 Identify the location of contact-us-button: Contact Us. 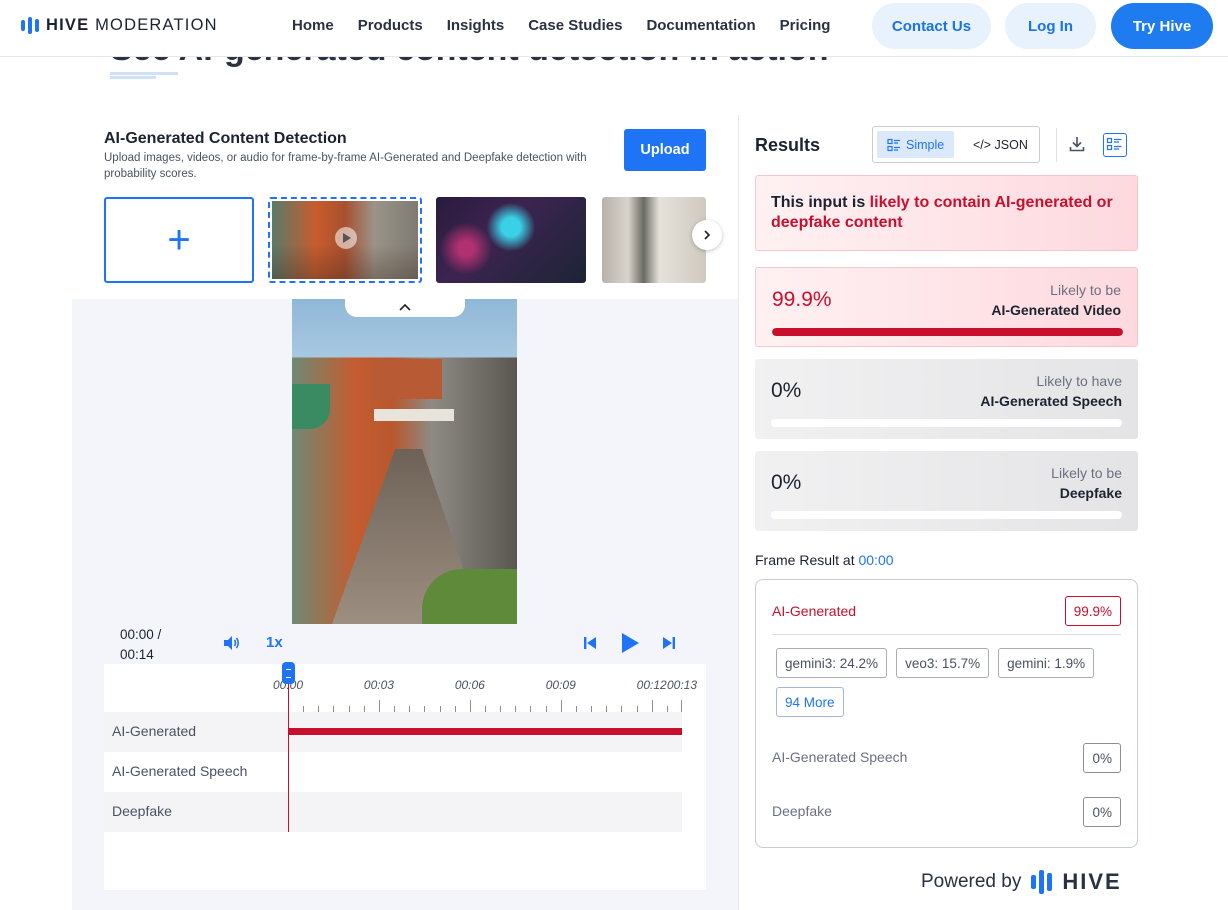
(931, 26).